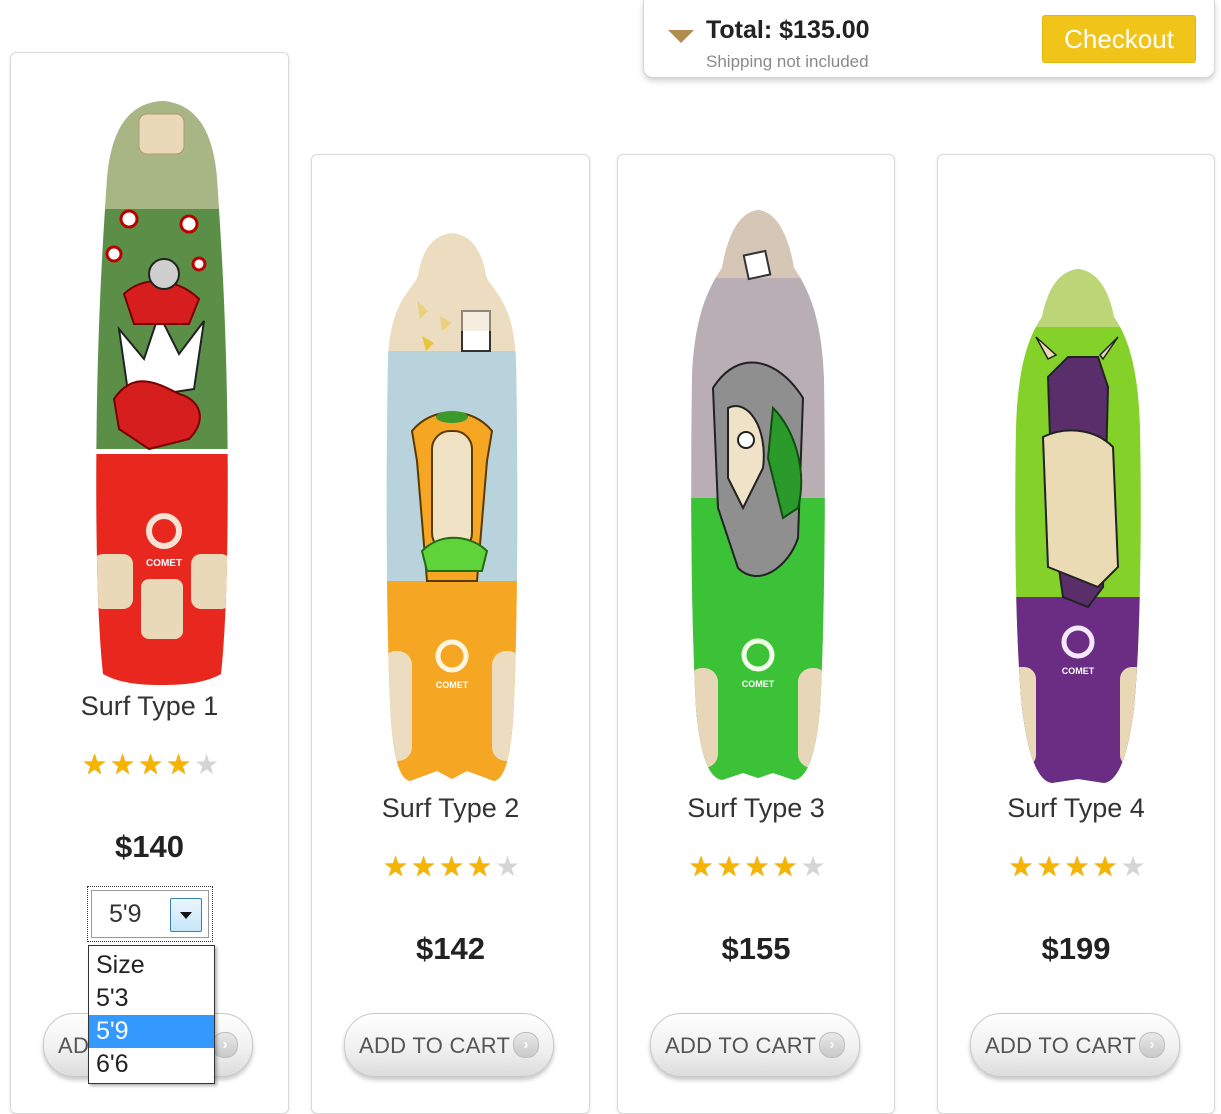 This screenshot has height=1114, width=1221. What do you see at coordinates (758, 495) in the screenshot?
I see `product-image-board-3: COMET` at bounding box center [758, 495].